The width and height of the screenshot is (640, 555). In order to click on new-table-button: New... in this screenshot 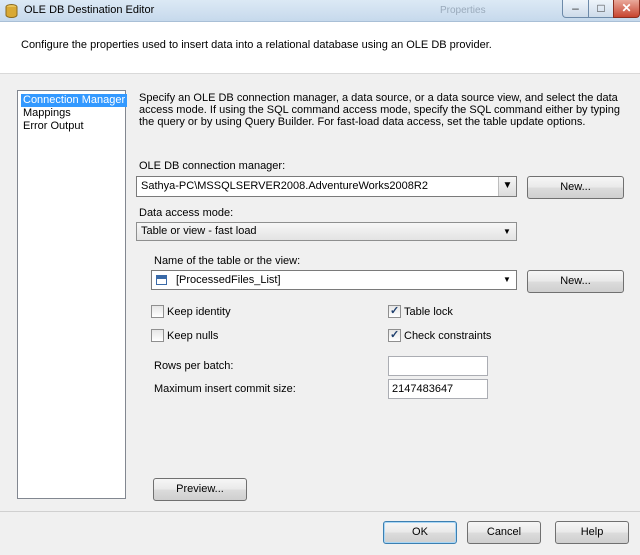, I will do `click(575, 281)`.